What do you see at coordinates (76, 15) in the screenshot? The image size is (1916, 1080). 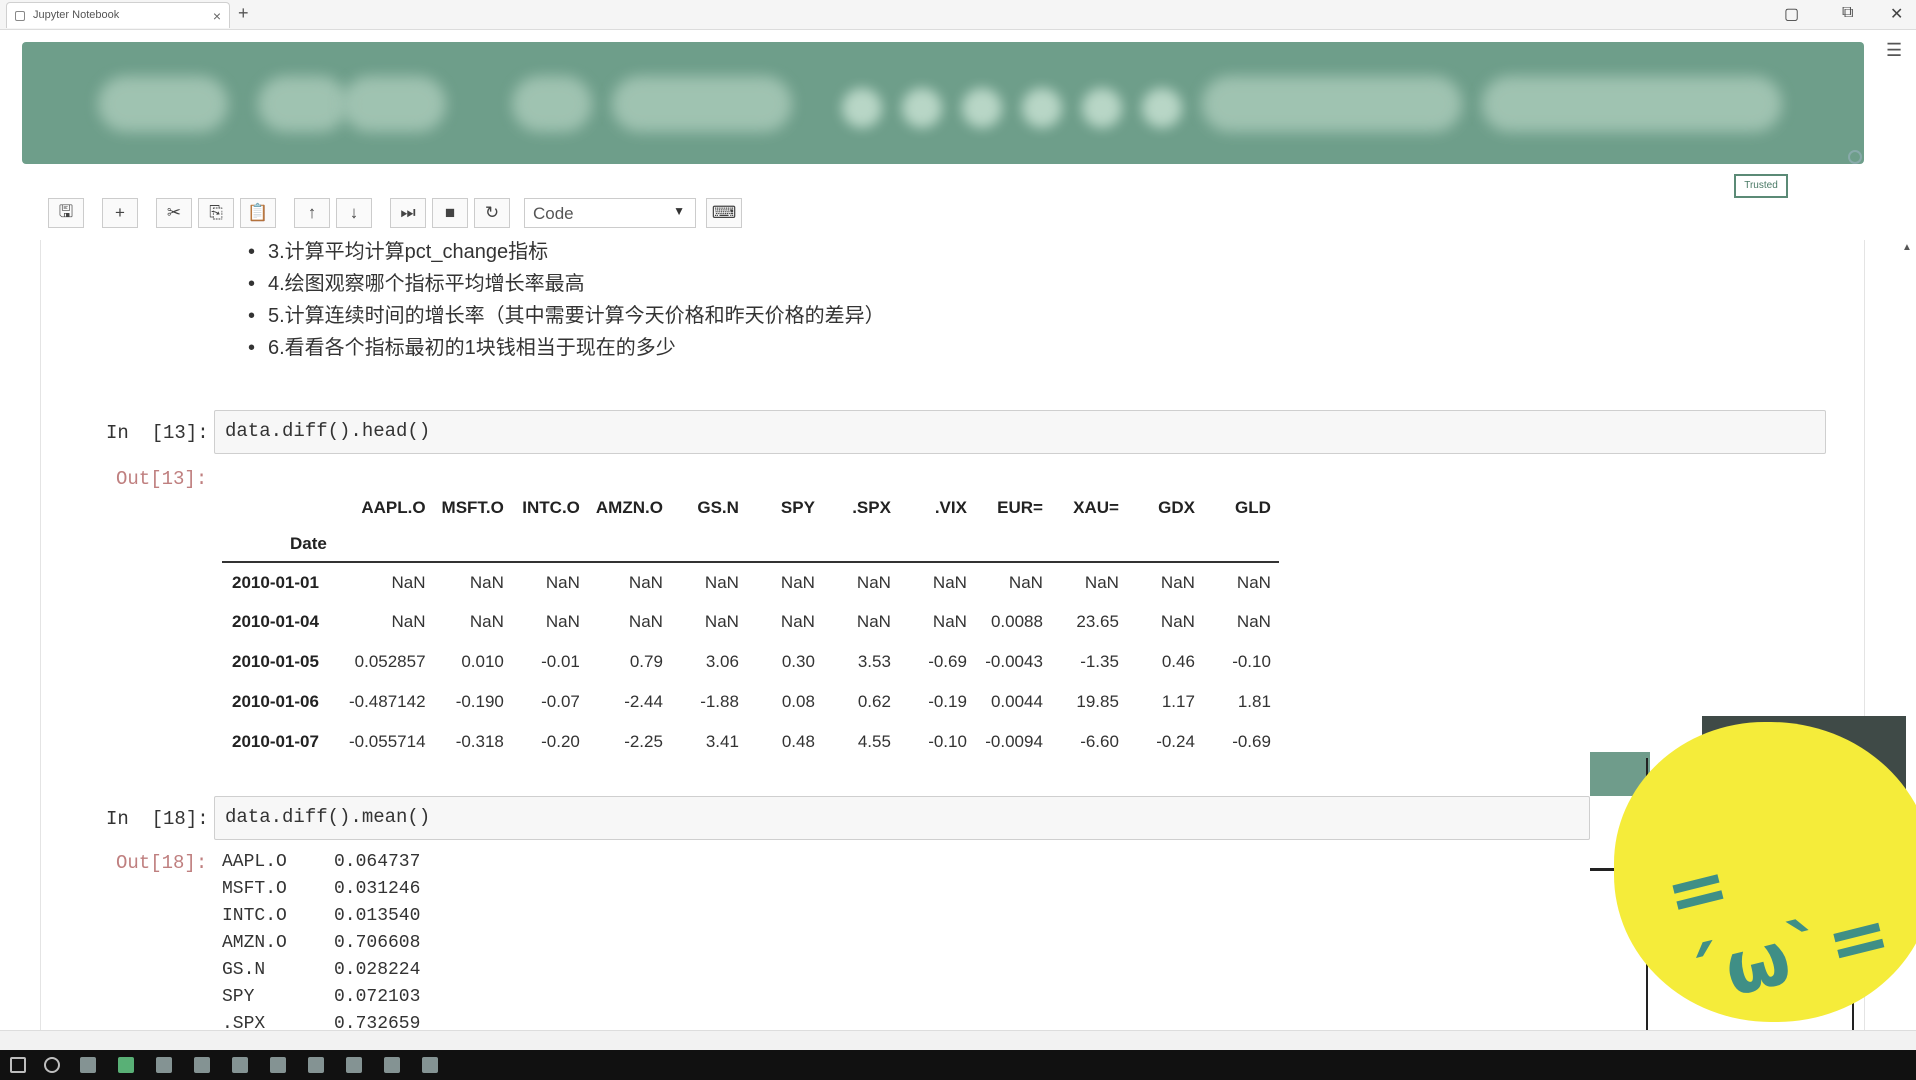 I see `tab-title: Jupyter Notebook` at bounding box center [76, 15].